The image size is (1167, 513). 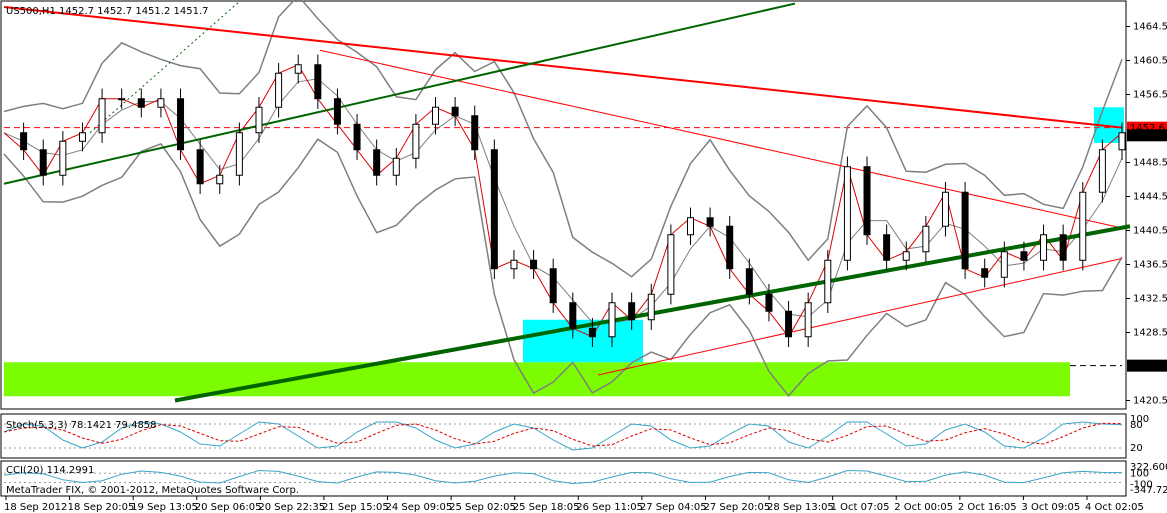 What do you see at coordinates (228, 507) in the screenshot?
I see `x-tick-label: 20 Sep 06:05` at bounding box center [228, 507].